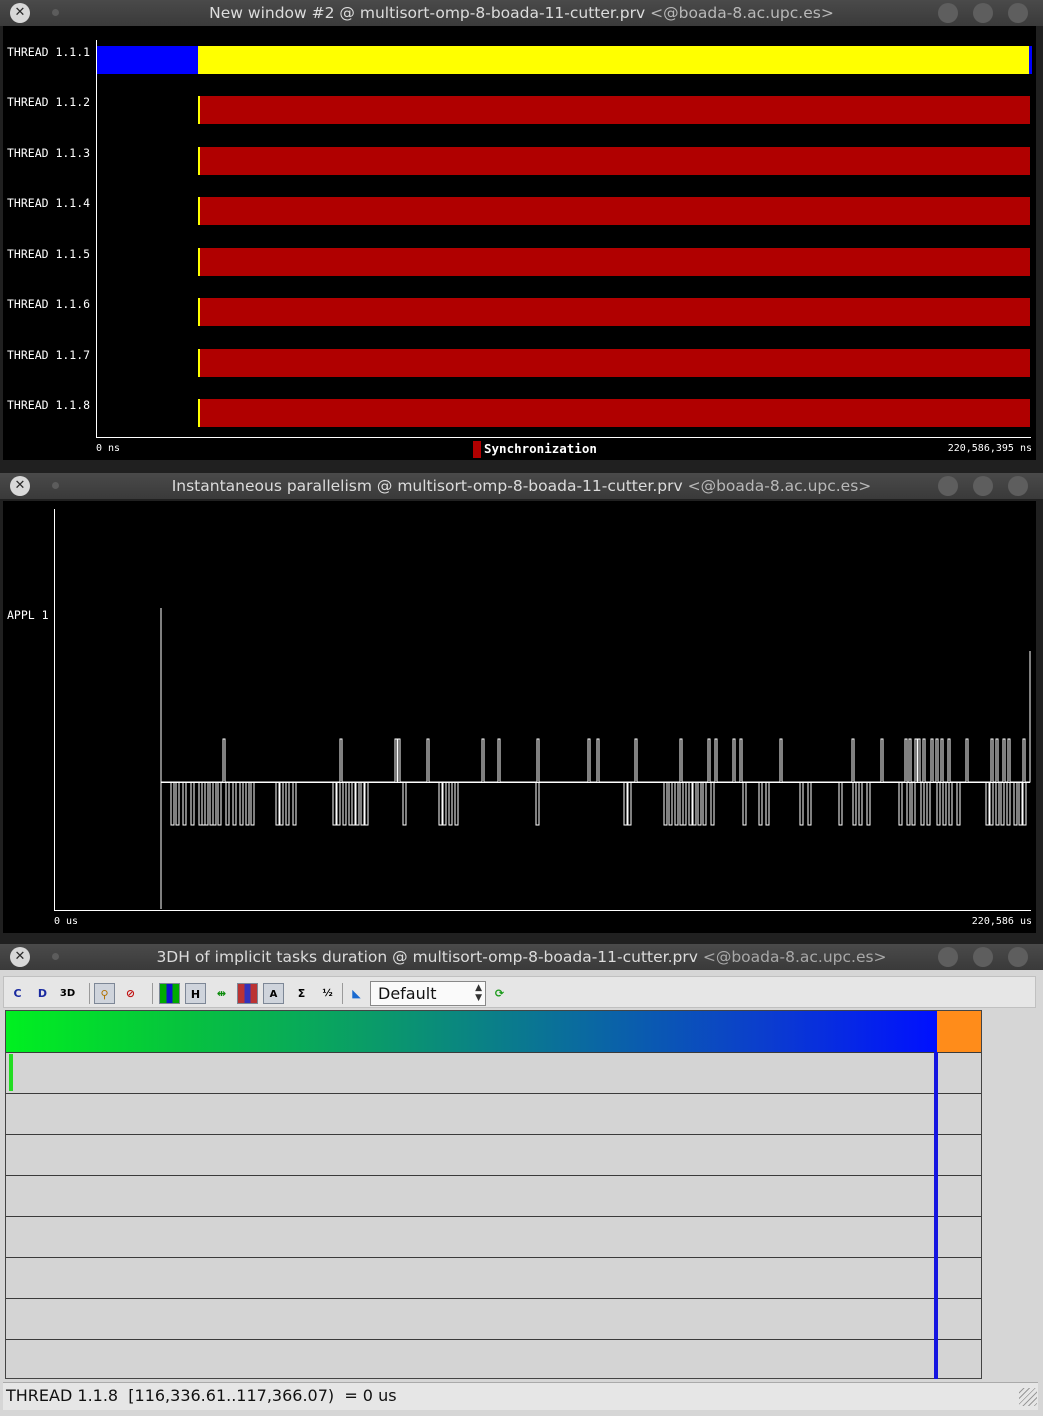  Describe the element at coordinates (96, 239) in the screenshot. I see `y-axis` at that location.